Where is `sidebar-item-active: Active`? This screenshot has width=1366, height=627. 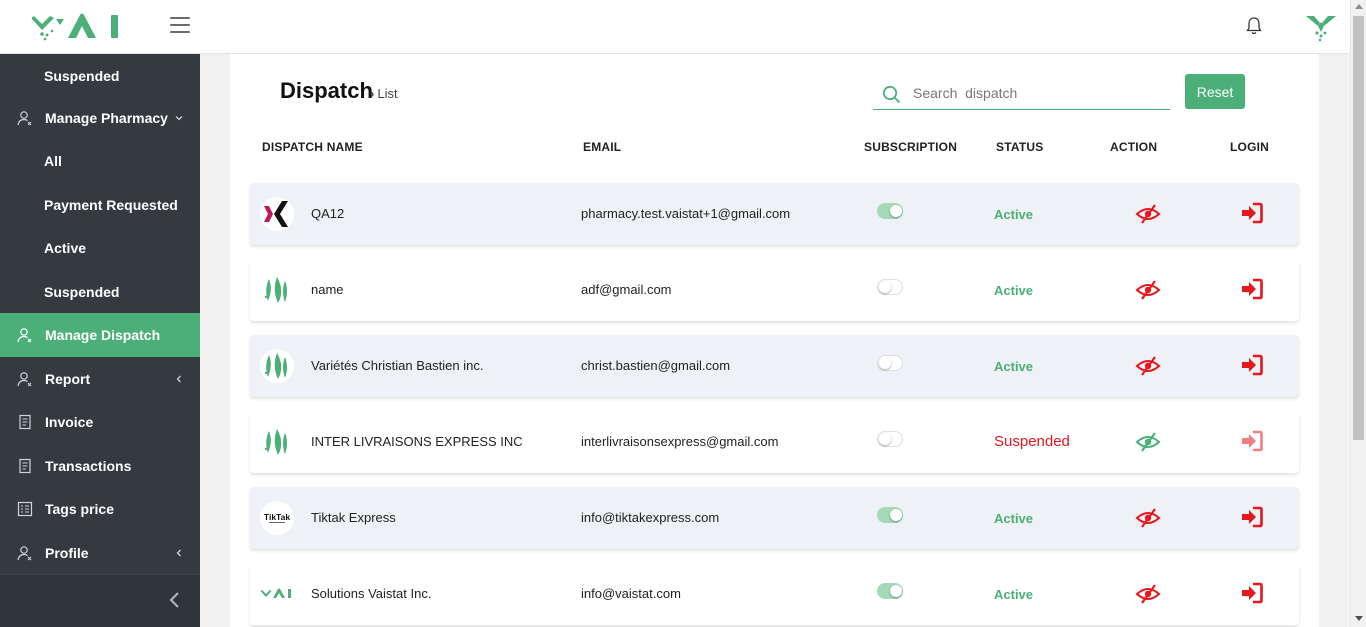 sidebar-item-active: Active is located at coordinates (100, 248).